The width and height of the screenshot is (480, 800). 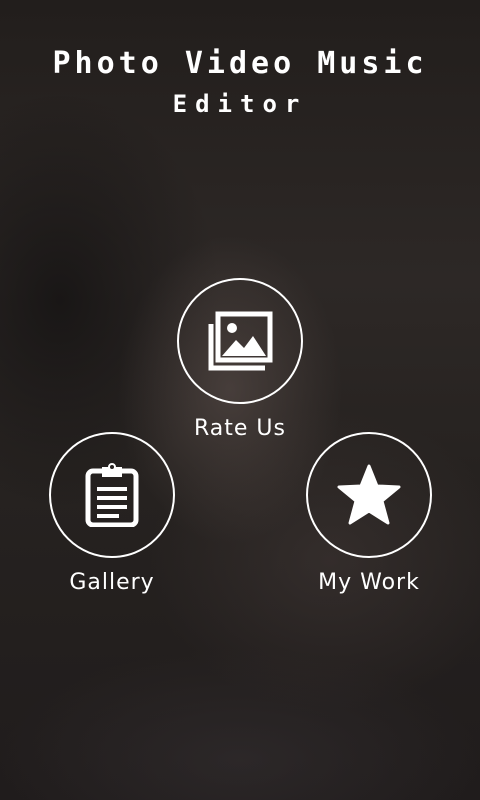 What do you see at coordinates (240, 104) in the screenshot?
I see `app-subtitle: Editor` at bounding box center [240, 104].